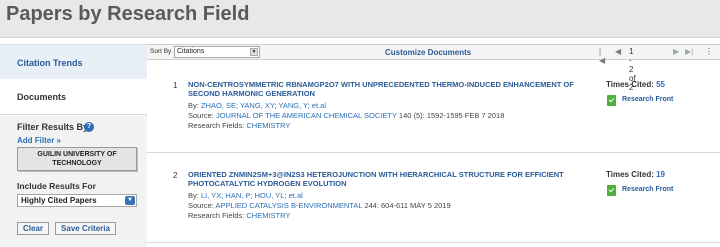 This screenshot has width=720, height=247. What do you see at coordinates (306, 115) in the screenshot?
I see `source-link: JOURNAL OF THE AMERICAN CHEMICAL SOCIETY` at bounding box center [306, 115].